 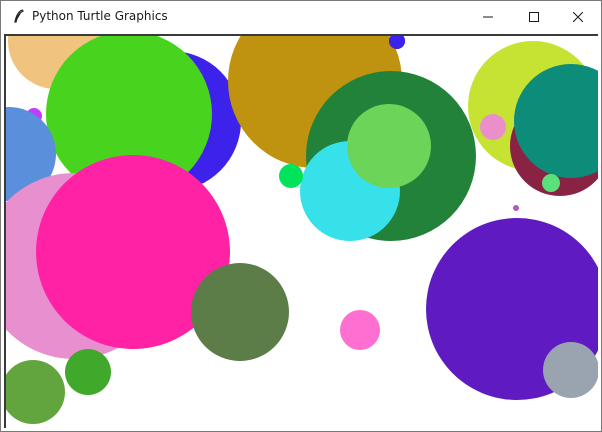 I want to click on feather-icon, so click(x=19, y=16).